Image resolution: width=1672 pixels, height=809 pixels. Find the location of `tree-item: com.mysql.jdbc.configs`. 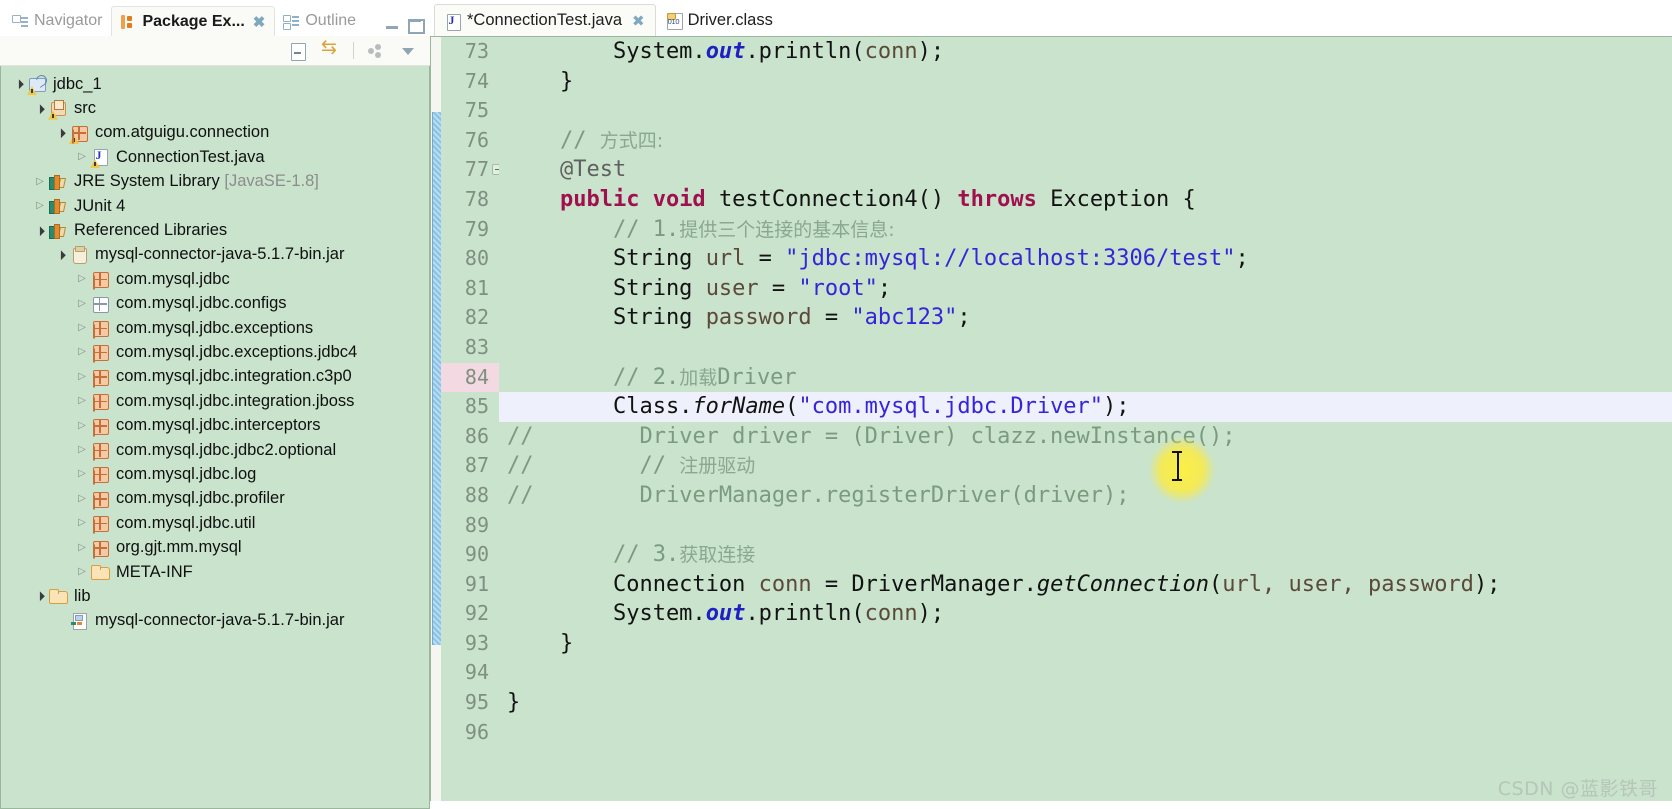

tree-item: com.mysql.jdbc.configs is located at coordinates (215, 304).